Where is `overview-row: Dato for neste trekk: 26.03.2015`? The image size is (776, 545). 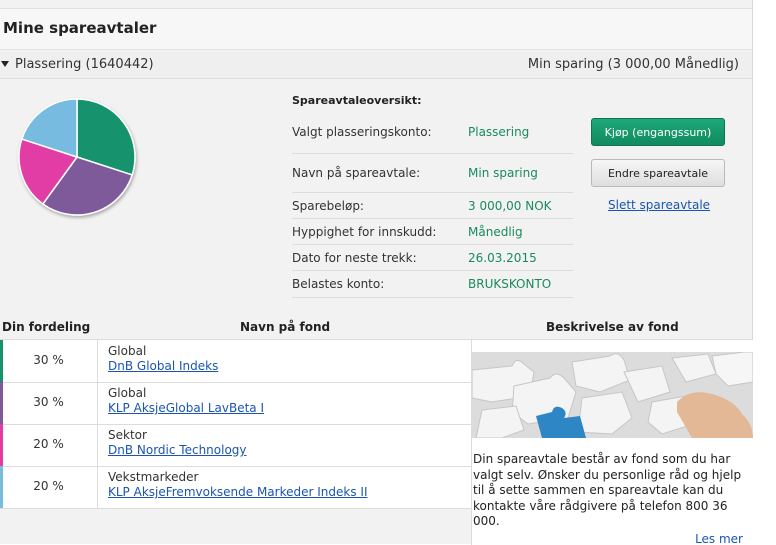 overview-row: Dato for neste trekk: 26.03.2015 is located at coordinates (432, 258).